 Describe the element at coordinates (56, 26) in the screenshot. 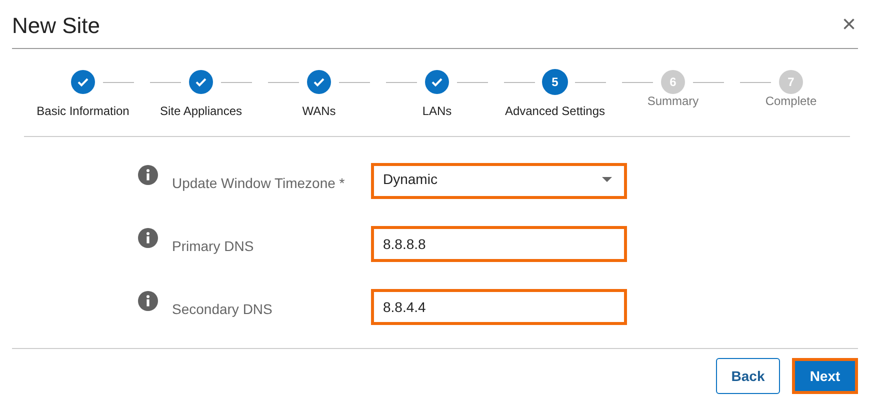

I see `dialog-title: New Site` at that location.